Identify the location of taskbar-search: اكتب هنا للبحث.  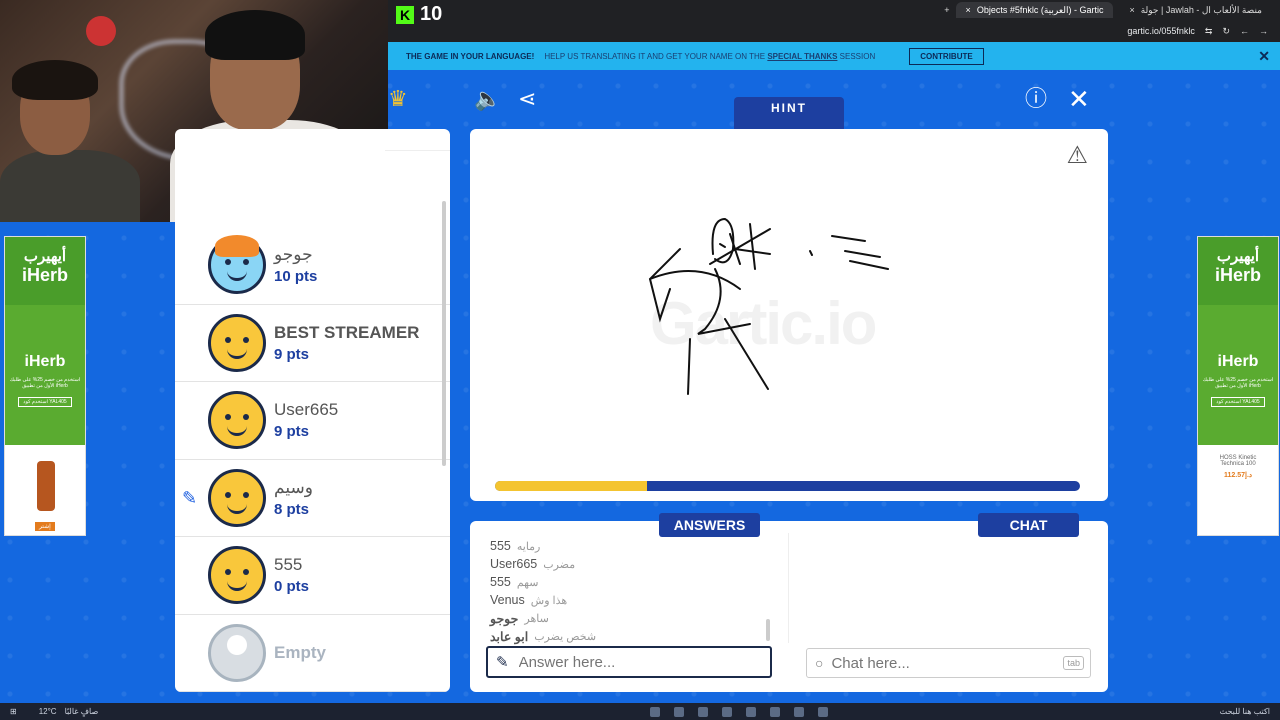
(1245, 711).